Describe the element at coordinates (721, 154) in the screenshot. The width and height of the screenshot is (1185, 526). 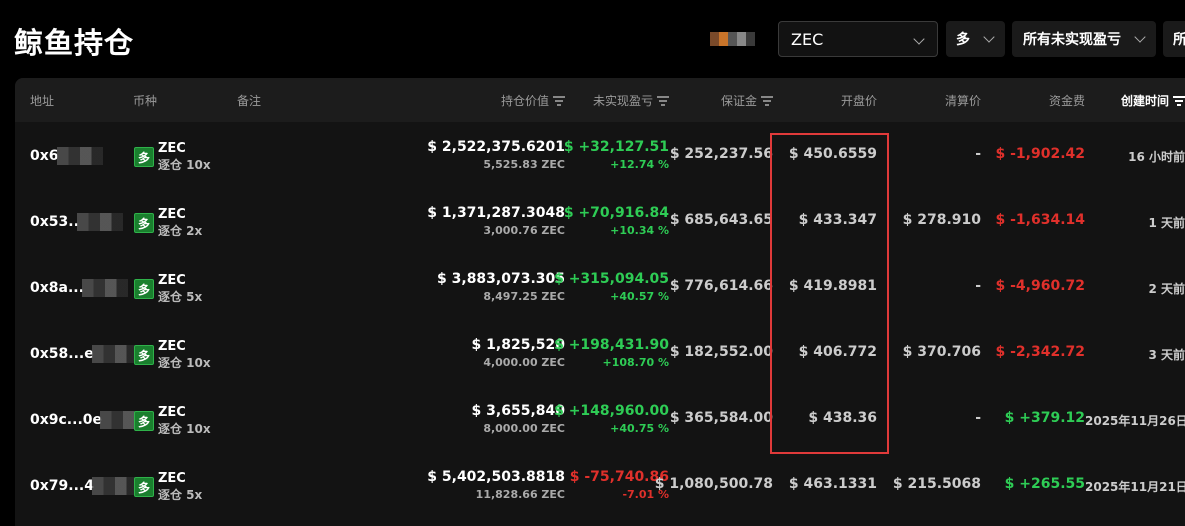
I see `margin-cell: $ 252,237.56` at that location.